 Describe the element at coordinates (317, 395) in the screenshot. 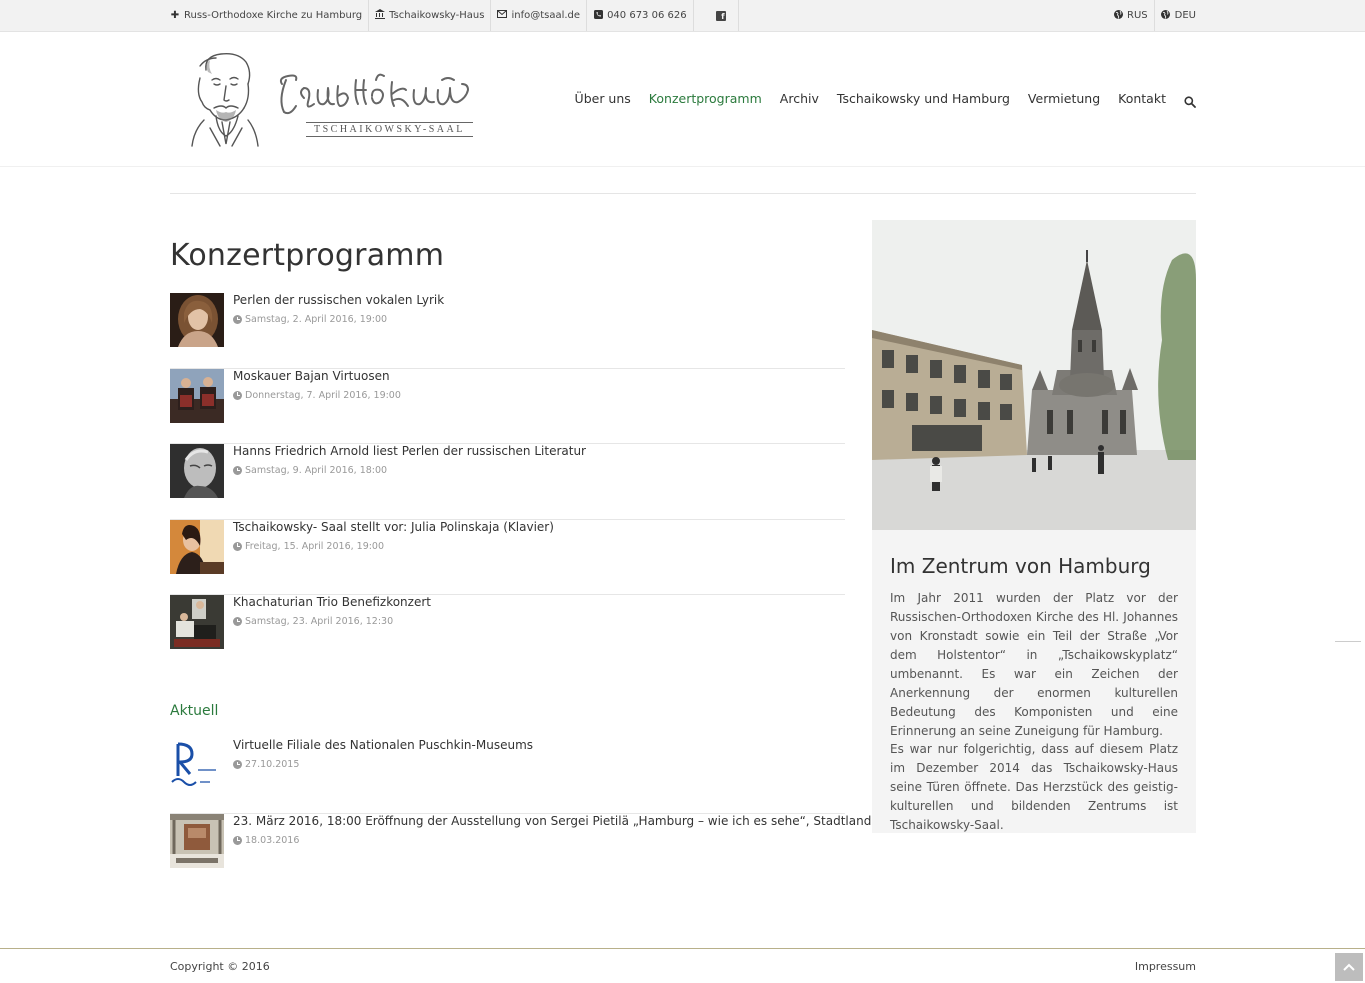

I see `concert-date: Donnerstag, 7. April 2016, 19:00` at that location.